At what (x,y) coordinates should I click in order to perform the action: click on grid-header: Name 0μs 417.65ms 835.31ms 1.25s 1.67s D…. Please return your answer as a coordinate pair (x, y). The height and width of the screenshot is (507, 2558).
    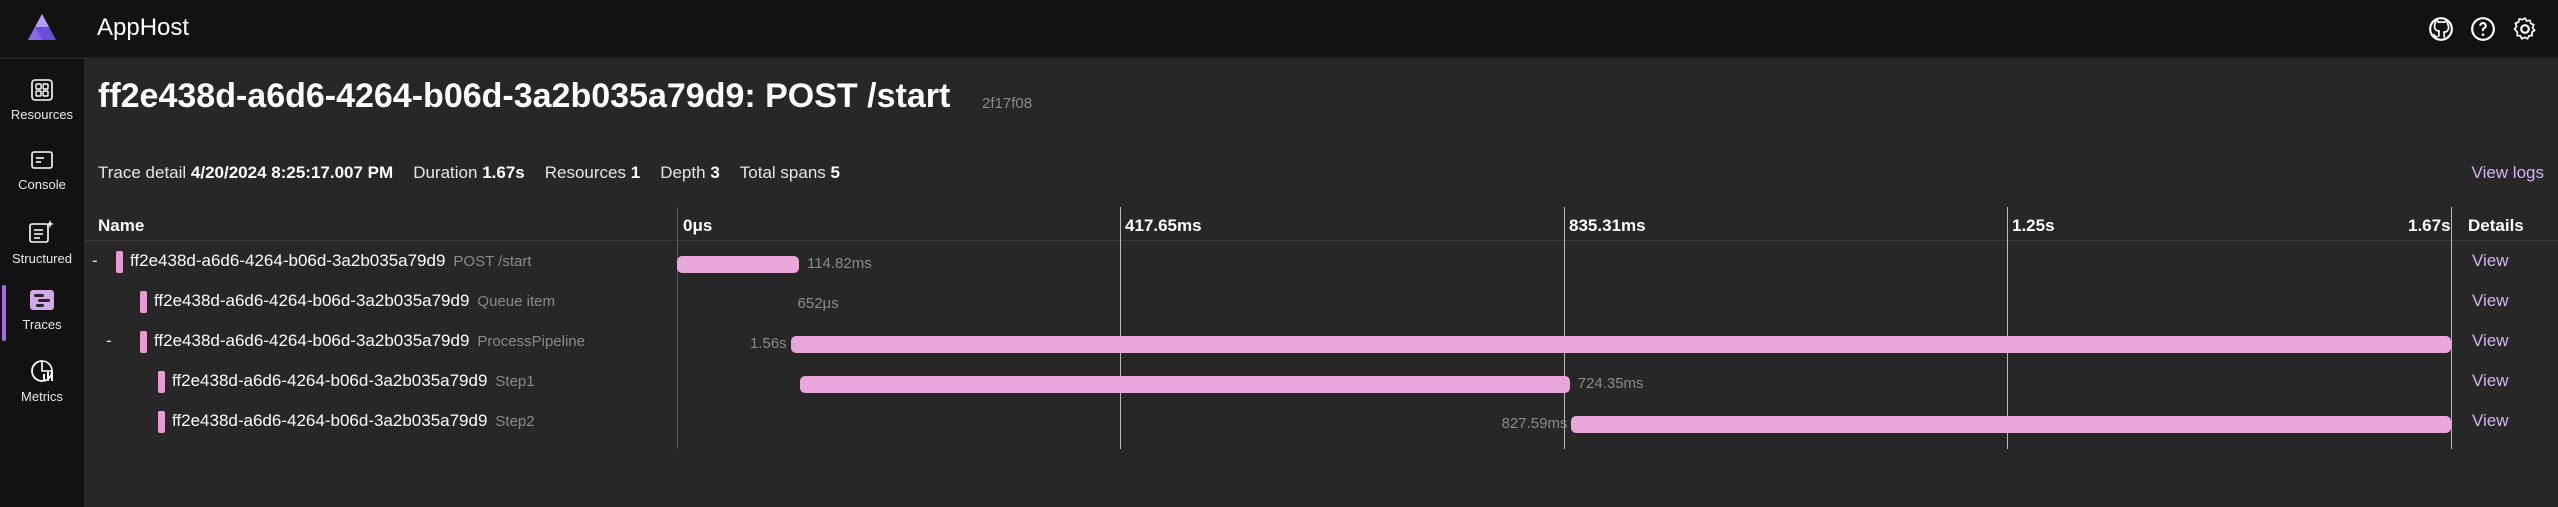
    Looking at the image, I should click on (1321, 224).